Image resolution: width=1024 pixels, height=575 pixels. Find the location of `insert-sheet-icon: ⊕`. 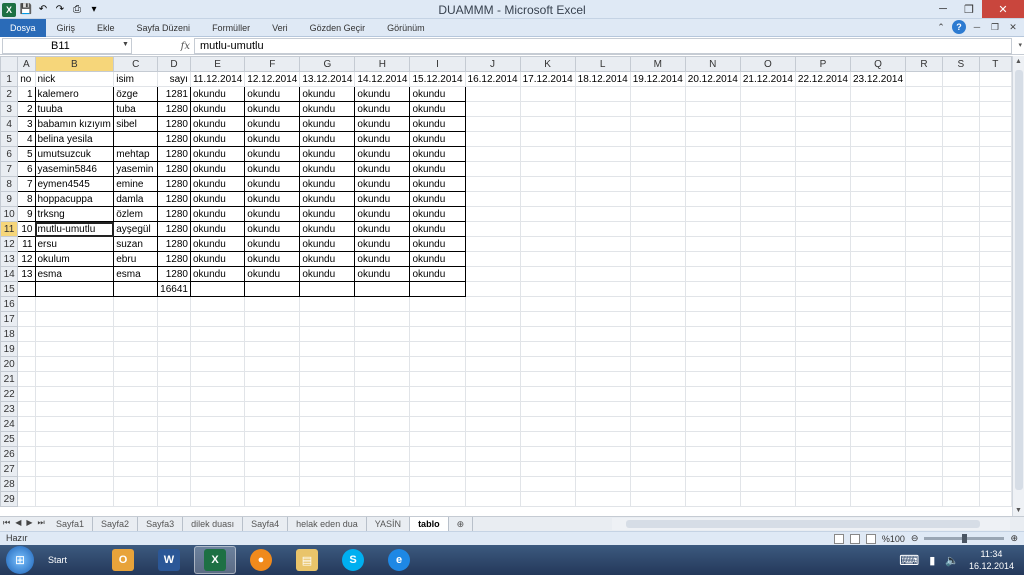

insert-sheet-icon: ⊕ is located at coordinates (461, 524).